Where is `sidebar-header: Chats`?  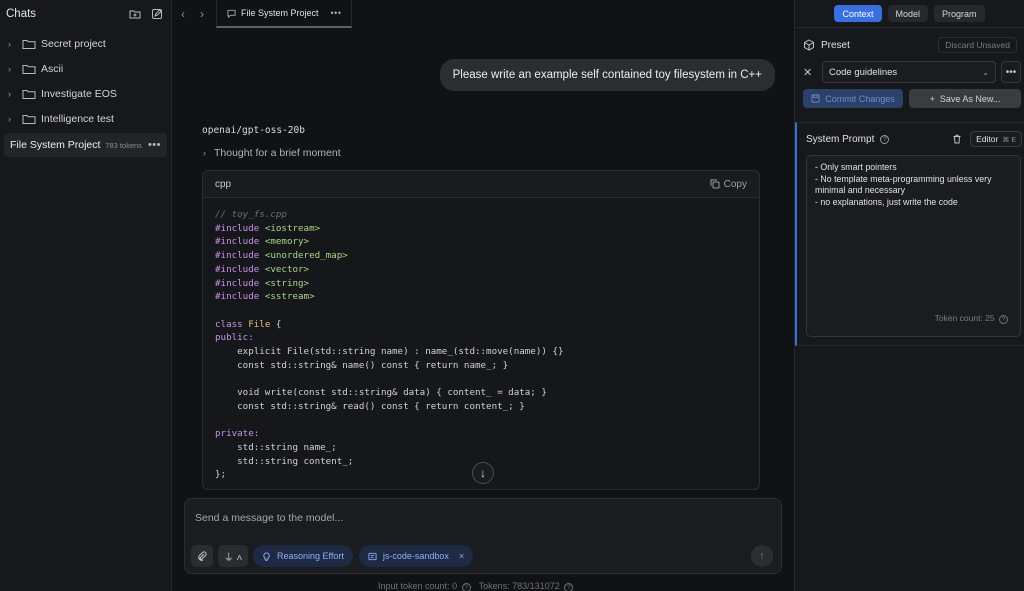 sidebar-header: Chats is located at coordinates (85, 14).